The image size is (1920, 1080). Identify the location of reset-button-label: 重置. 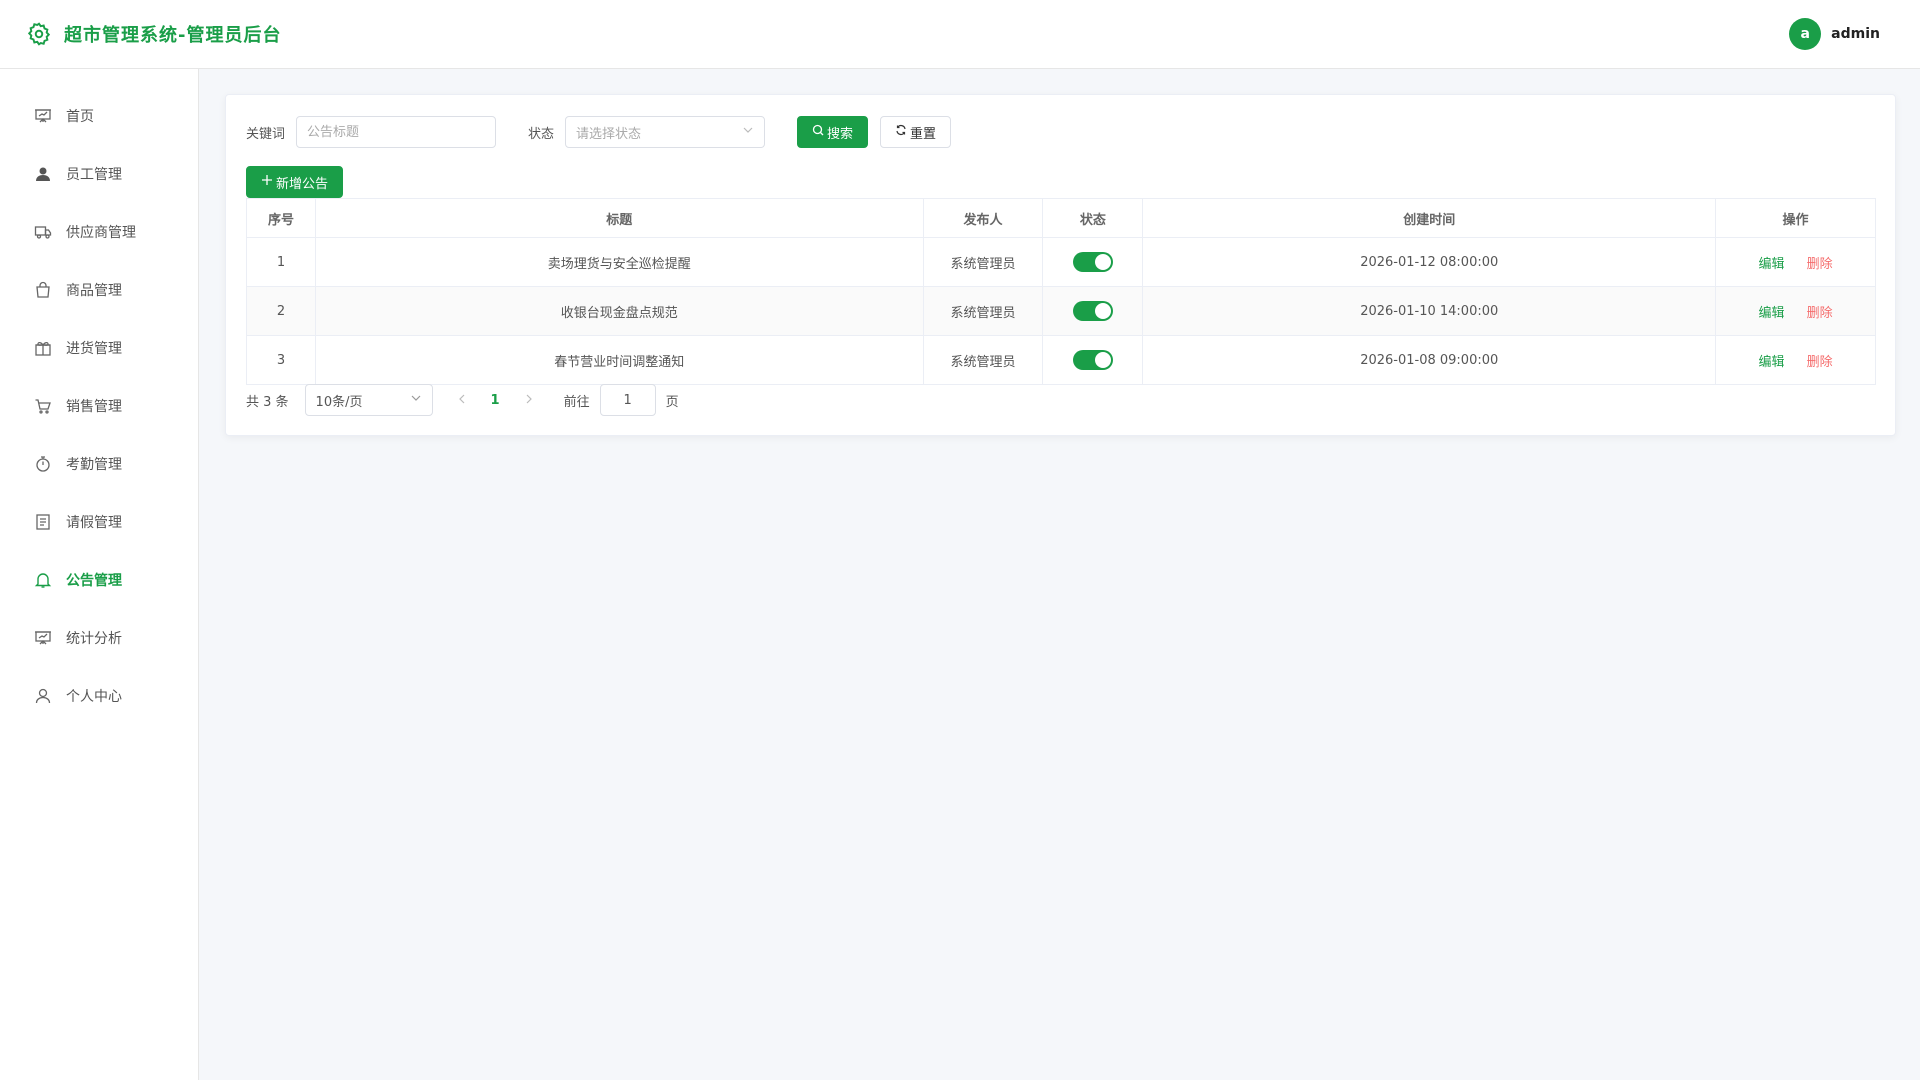
(923, 134).